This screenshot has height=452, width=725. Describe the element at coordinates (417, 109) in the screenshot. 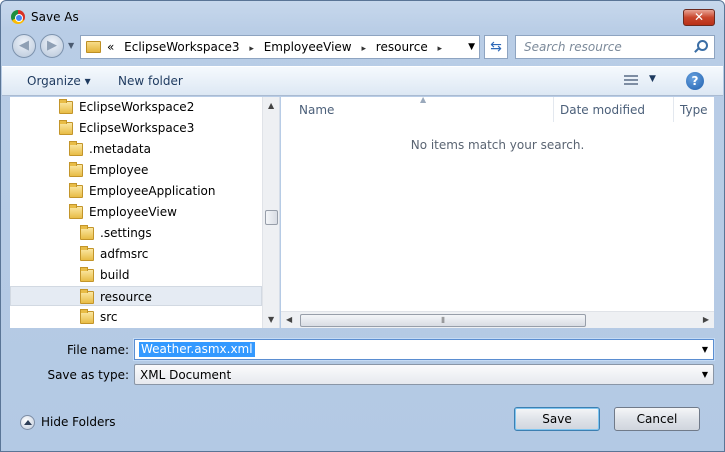

I see `column-header-name: Name` at that location.